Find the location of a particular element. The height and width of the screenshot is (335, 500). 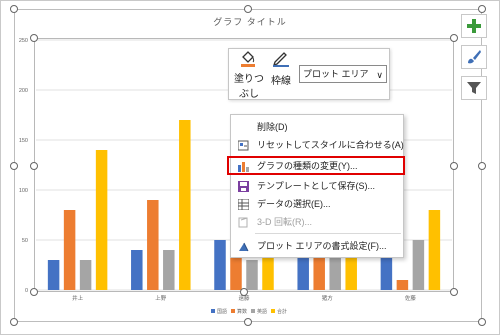

outline-label: 枠線 is located at coordinates (281, 81).